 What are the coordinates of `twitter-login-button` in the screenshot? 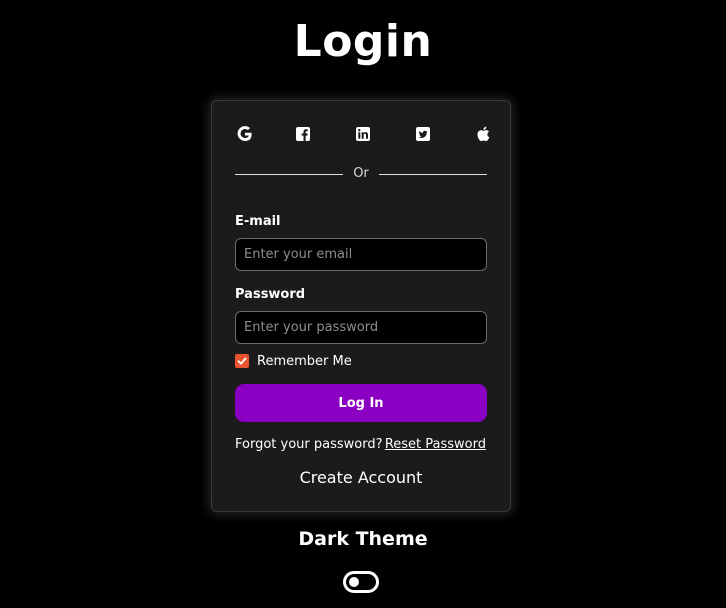 It's located at (423, 134).